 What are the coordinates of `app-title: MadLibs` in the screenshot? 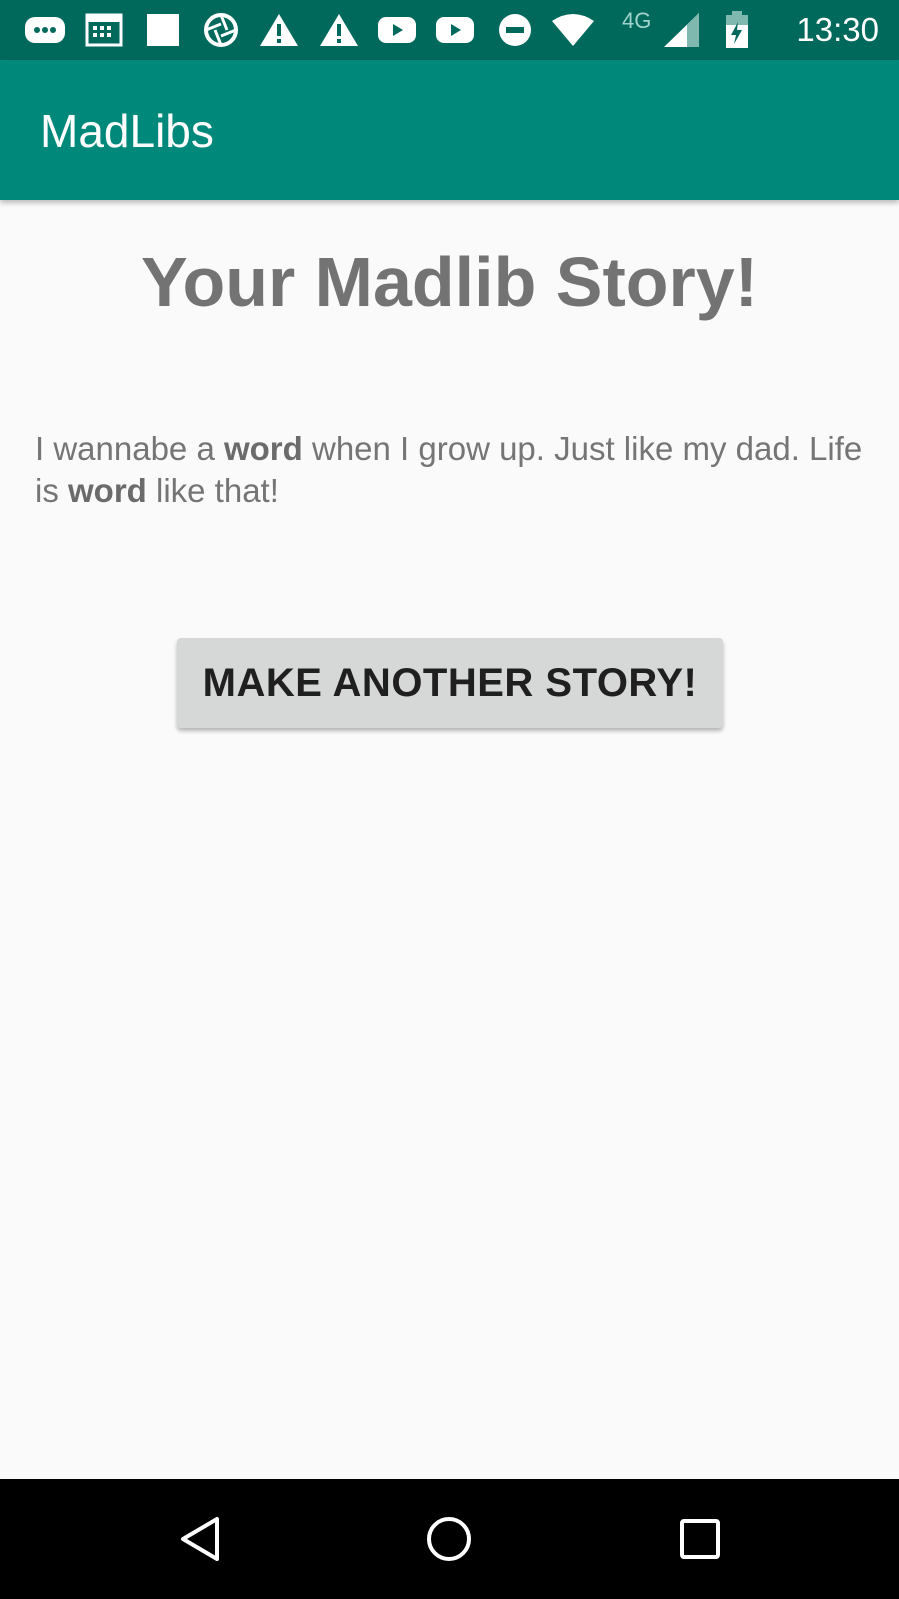 It's located at (127, 131).